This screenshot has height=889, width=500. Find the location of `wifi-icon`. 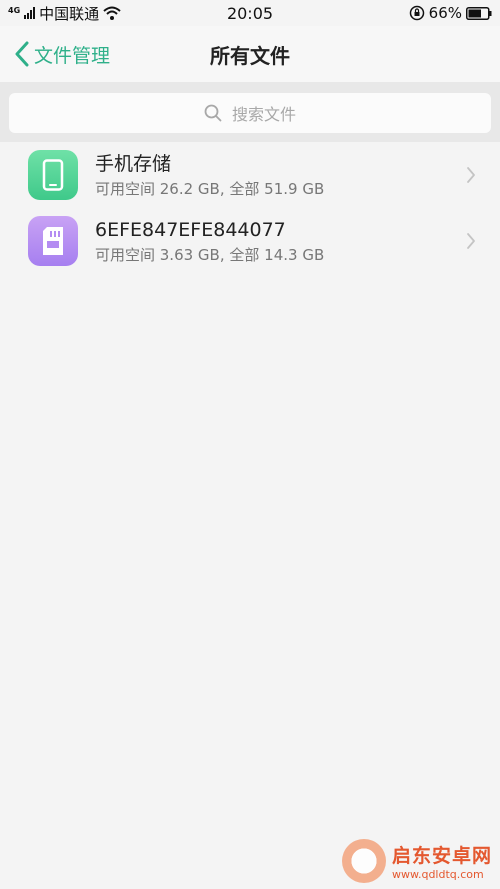

wifi-icon is located at coordinates (112, 13).